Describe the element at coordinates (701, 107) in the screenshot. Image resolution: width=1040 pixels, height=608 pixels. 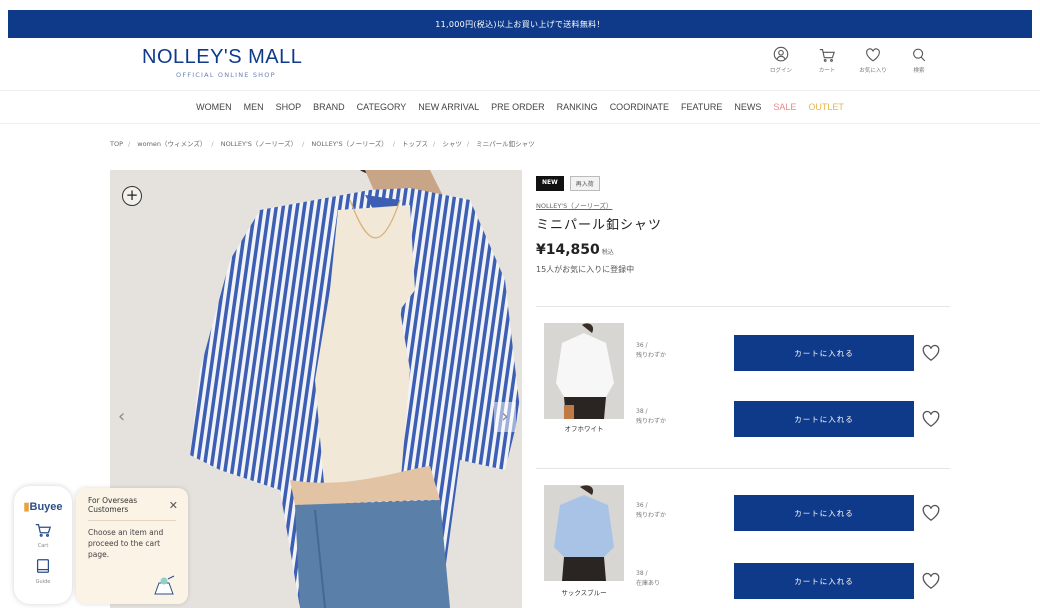
I see `nav-feature: FEATURE` at that location.